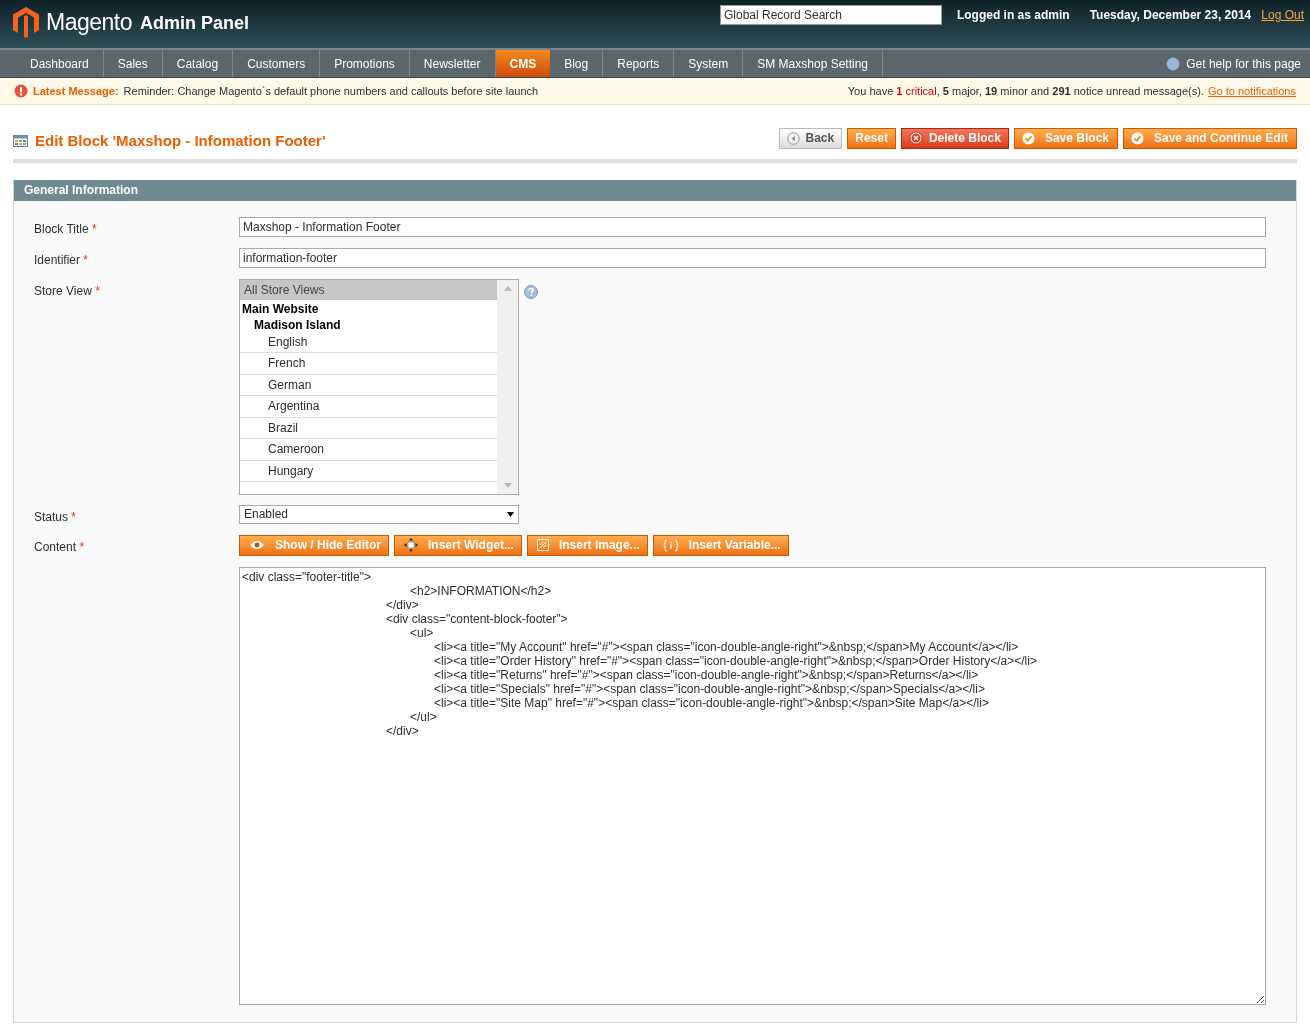  What do you see at coordinates (56, 517) in the screenshot?
I see `field-label: Status *` at bounding box center [56, 517].